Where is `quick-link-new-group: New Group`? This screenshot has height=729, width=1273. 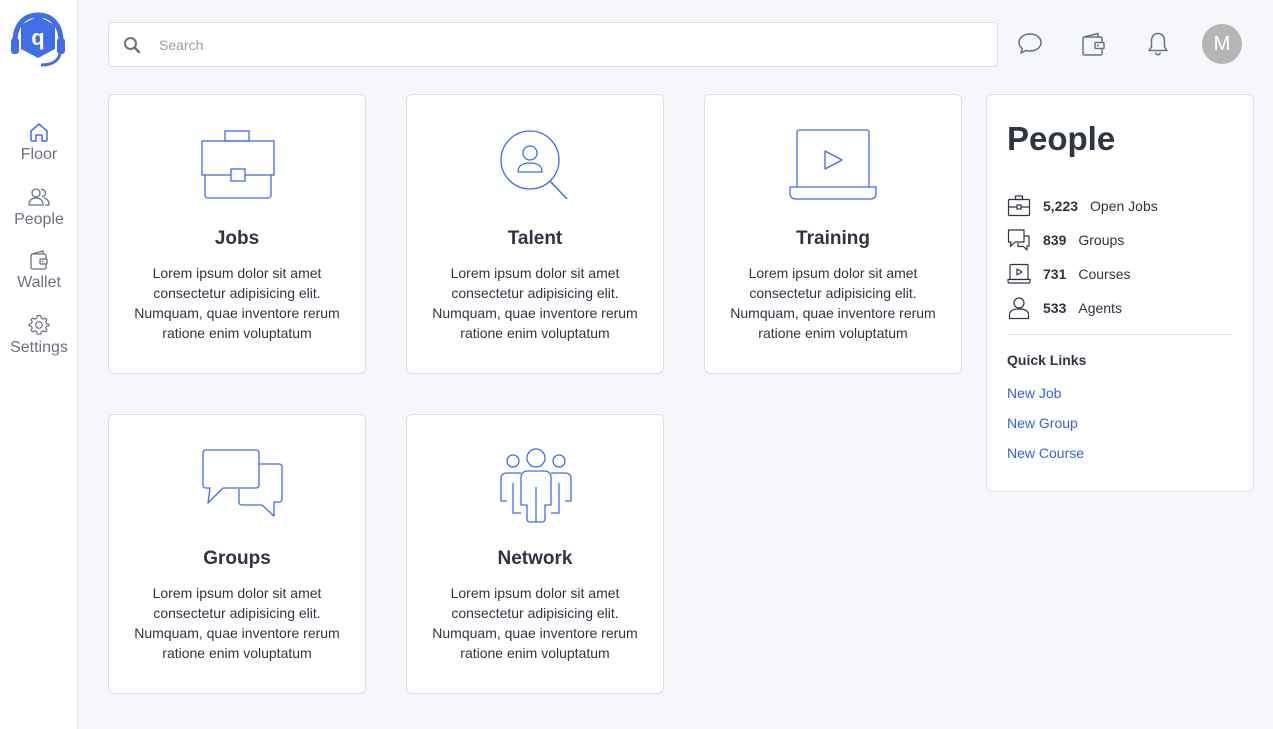 quick-link-new-group: New Group is located at coordinates (1042, 423).